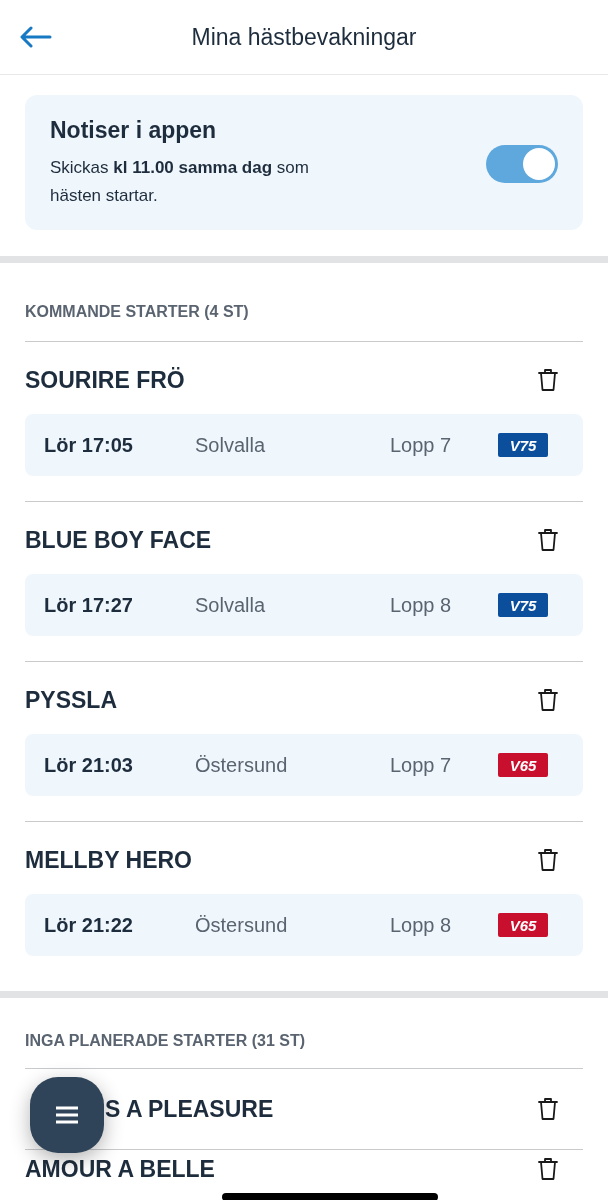 The width and height of the screenshot is (608, 1200). I want to click on horse-name: S A PLEASURE, so click(189, 1109).